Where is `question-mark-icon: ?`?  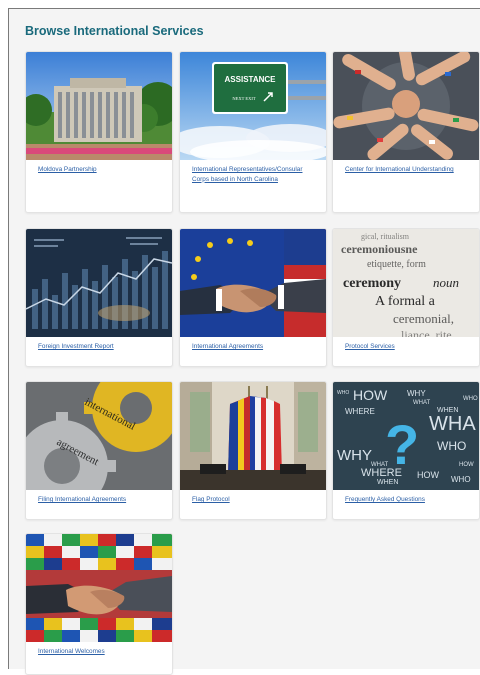 question-mark-icon: ? is located at coordinates (402, 444).